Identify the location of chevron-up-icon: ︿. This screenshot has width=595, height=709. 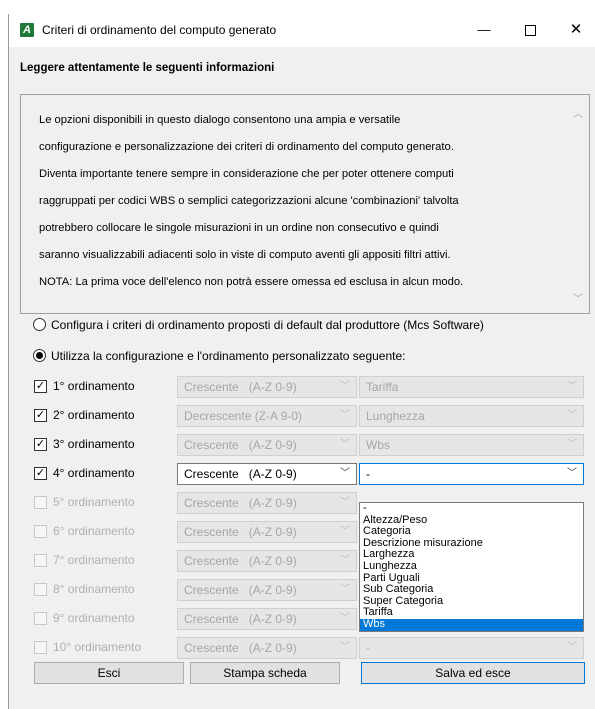
(578, 112).